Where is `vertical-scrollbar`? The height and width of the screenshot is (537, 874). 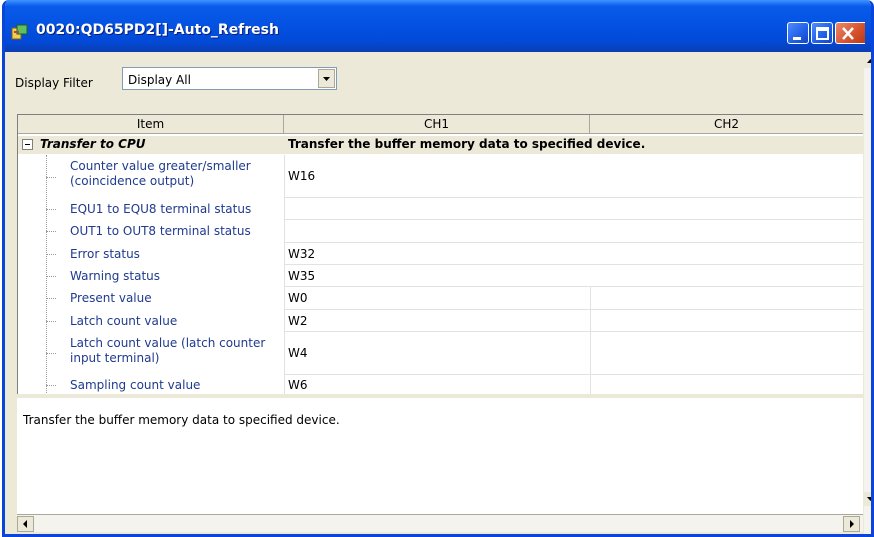
vertical-scrollbar is located at coordinates (867, 294).